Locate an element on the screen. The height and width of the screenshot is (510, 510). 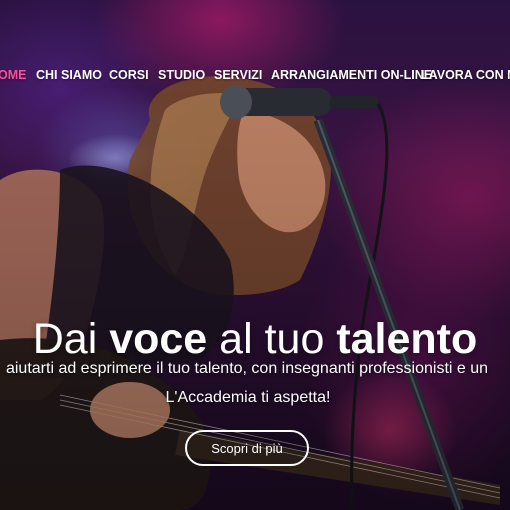
hero-title-part3: al tuo is located at coordinates (272, 338).